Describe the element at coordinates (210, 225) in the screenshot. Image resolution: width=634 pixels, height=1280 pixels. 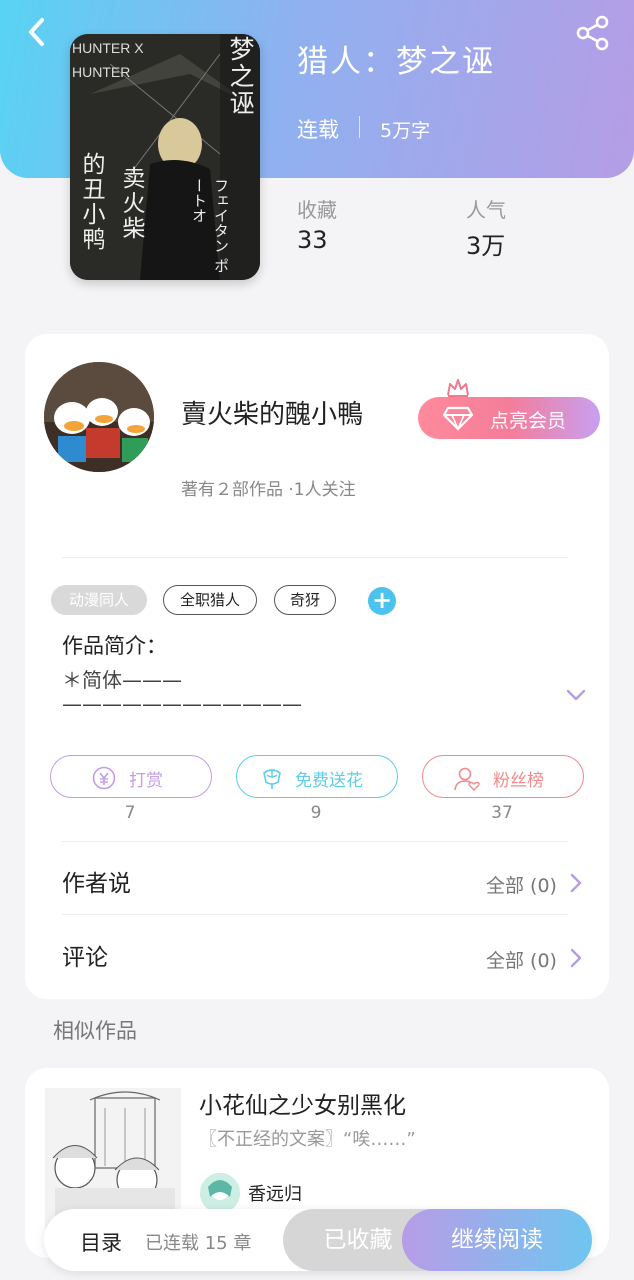
I see `cover-vertical-text-4: フェイタン ポートオ` at that location.